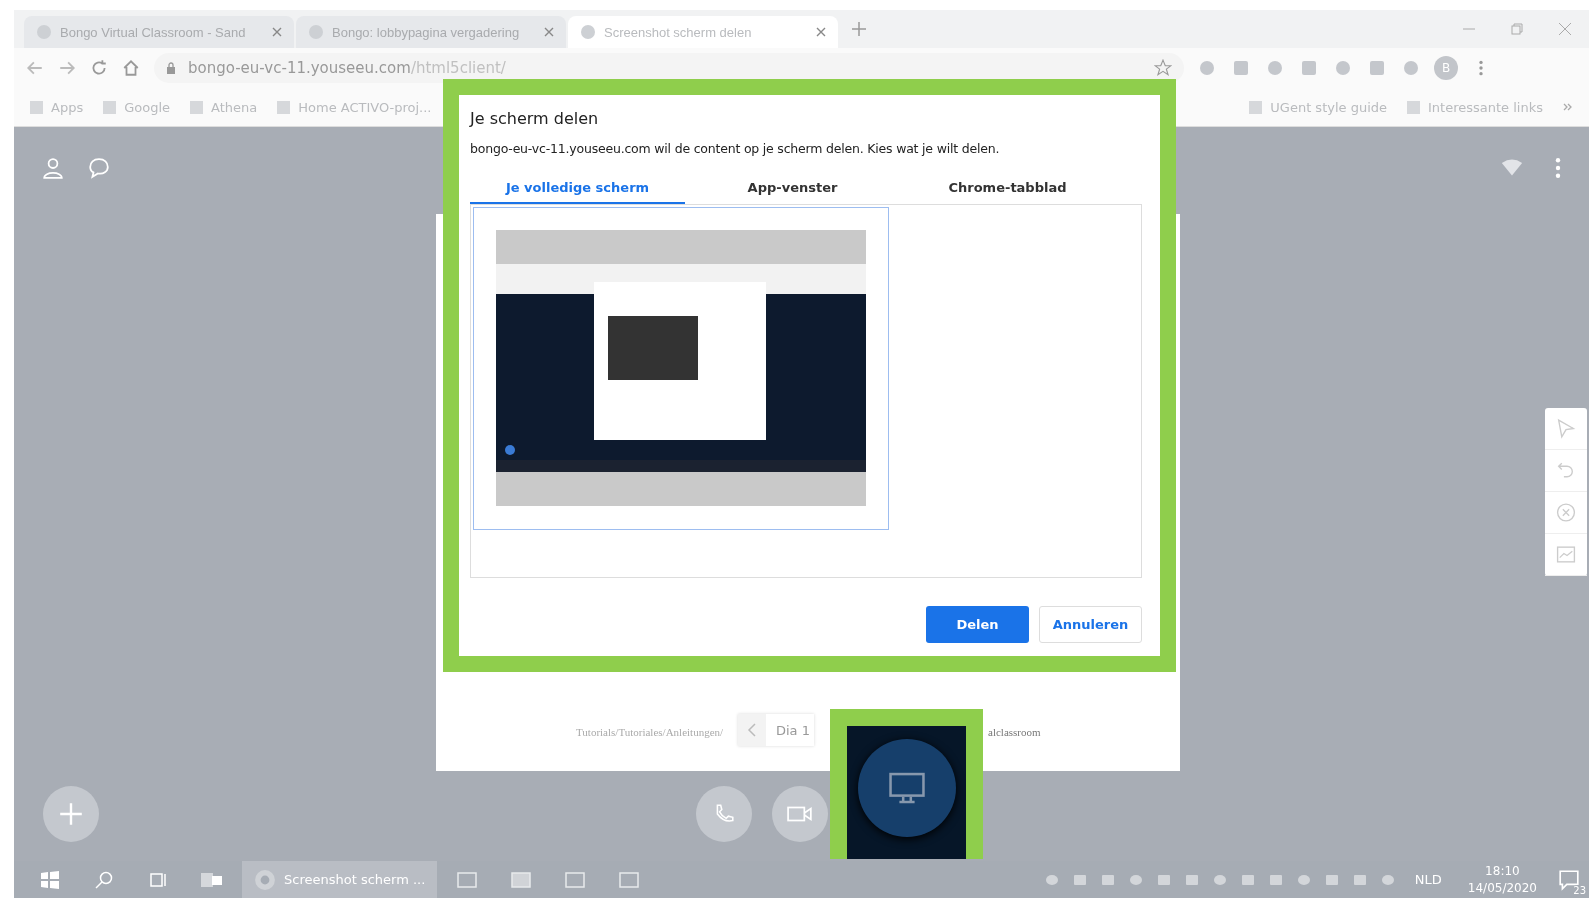 This screenshot has width=1589, height=898. I want to click on lock-icon, so click(171, 68).